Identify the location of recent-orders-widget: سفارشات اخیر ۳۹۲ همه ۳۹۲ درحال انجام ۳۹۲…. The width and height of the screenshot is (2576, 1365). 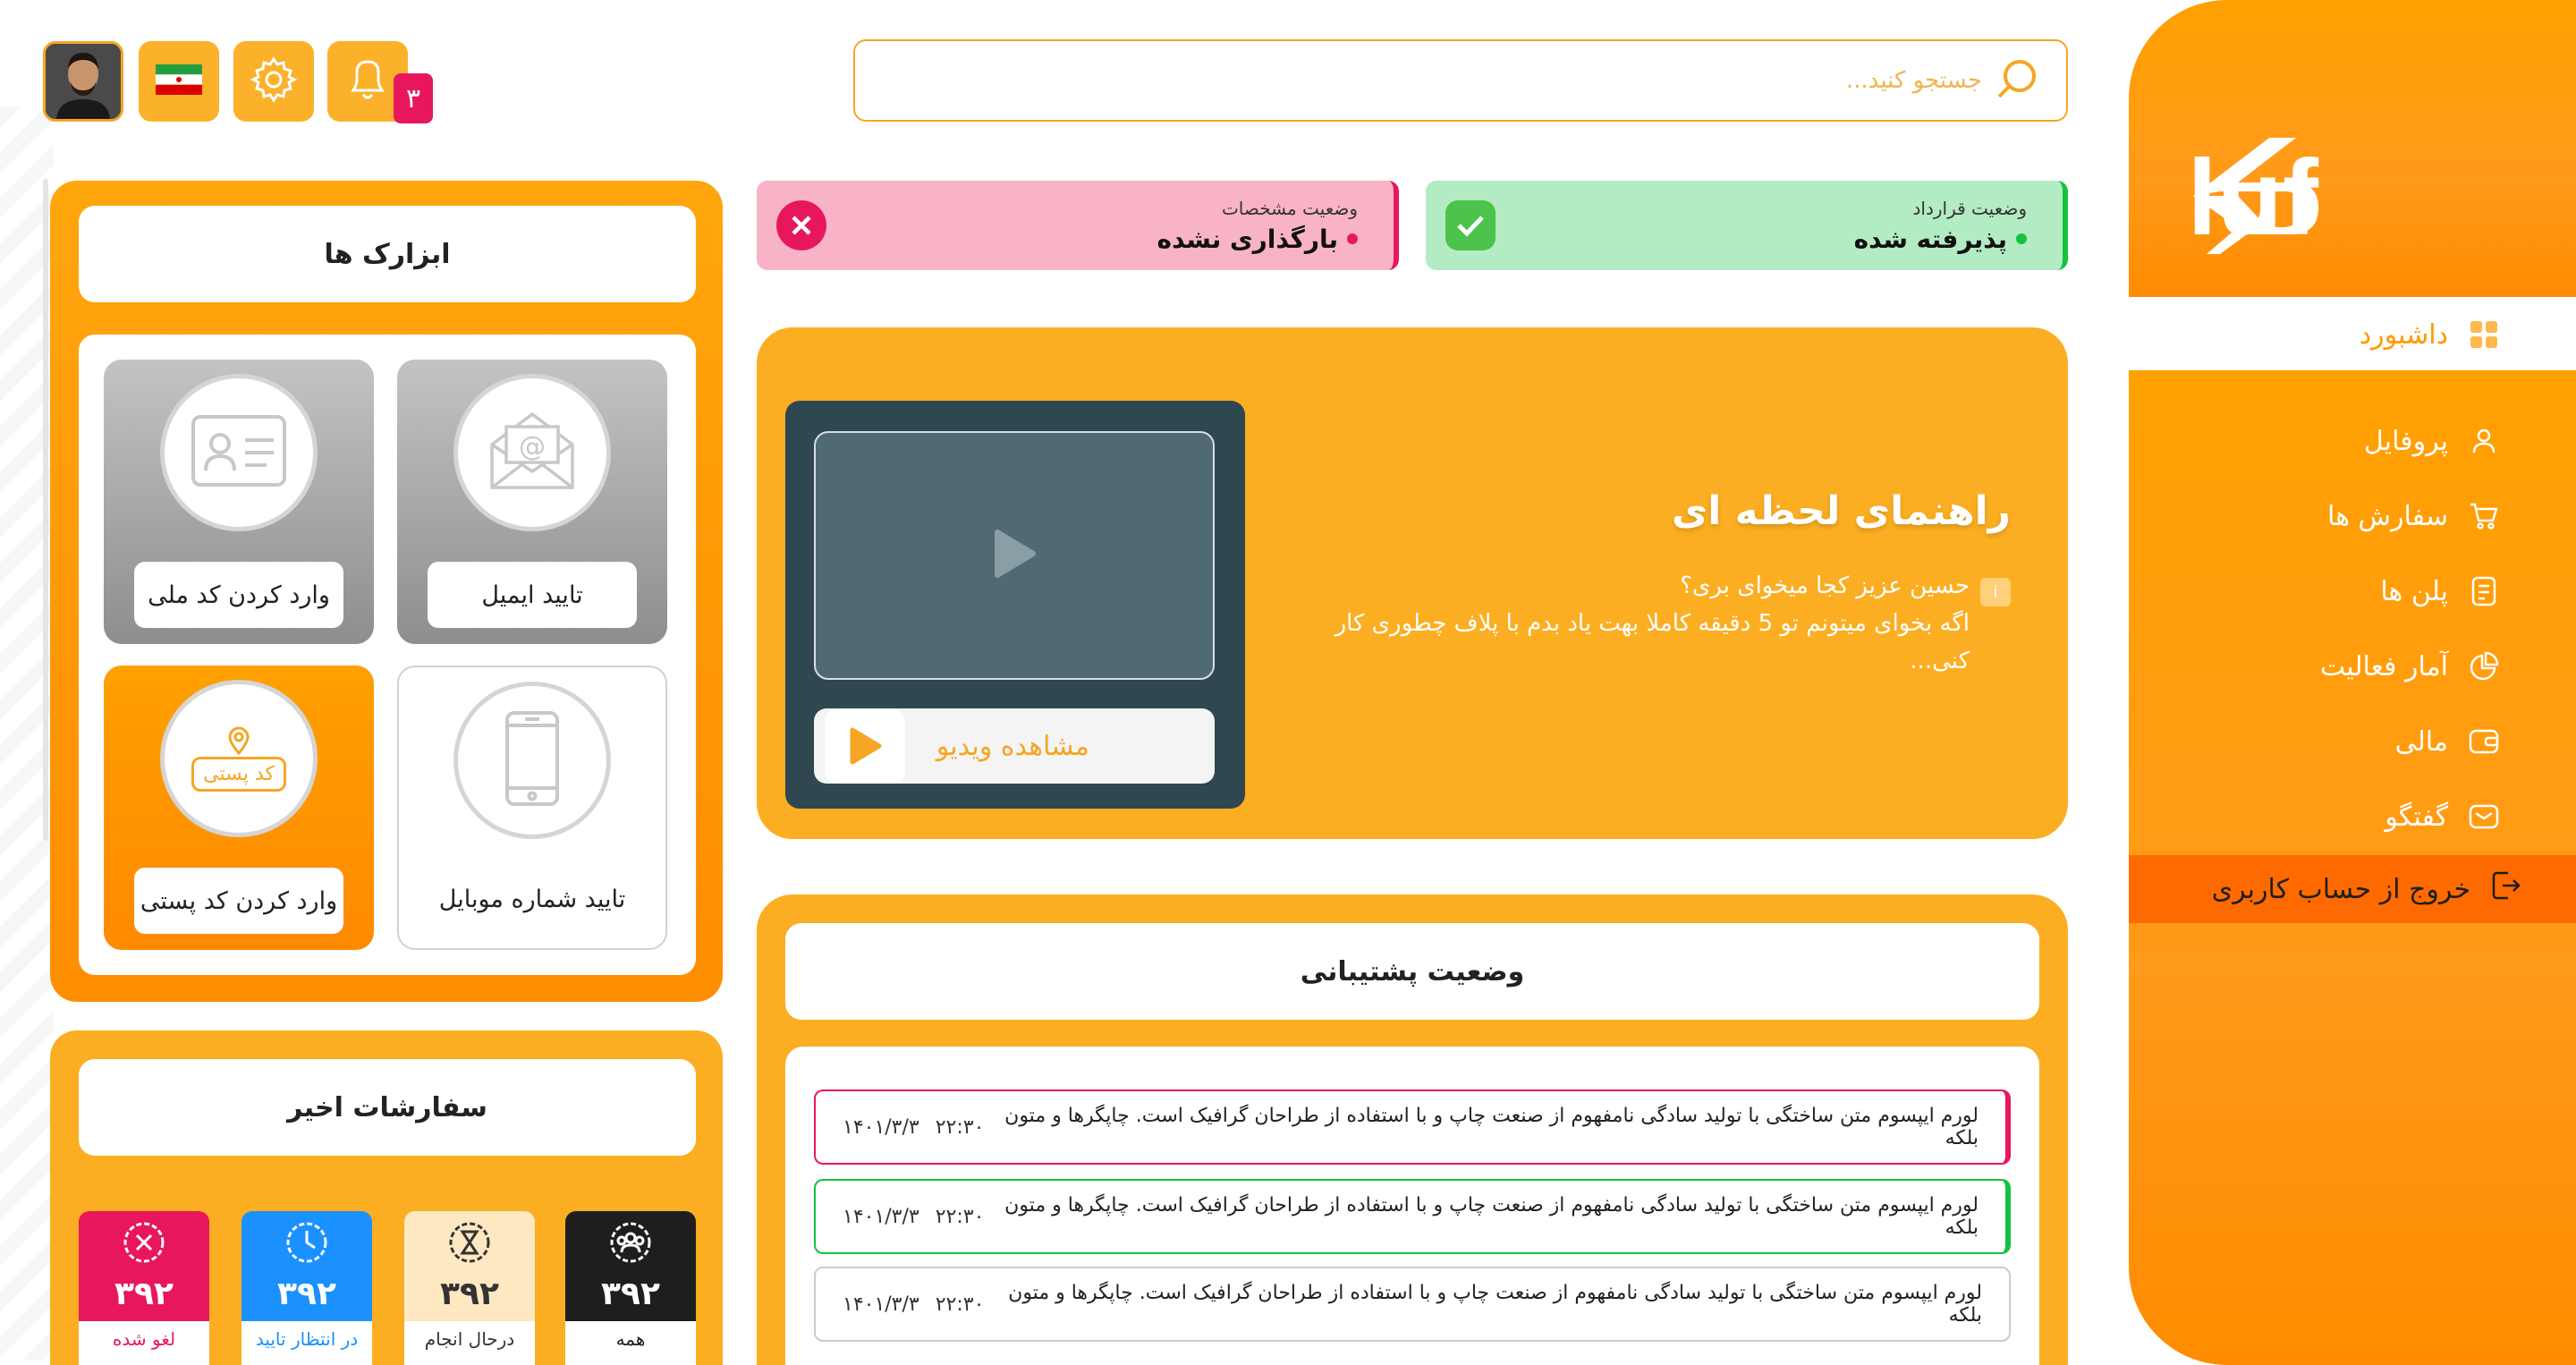
(386, 1197).